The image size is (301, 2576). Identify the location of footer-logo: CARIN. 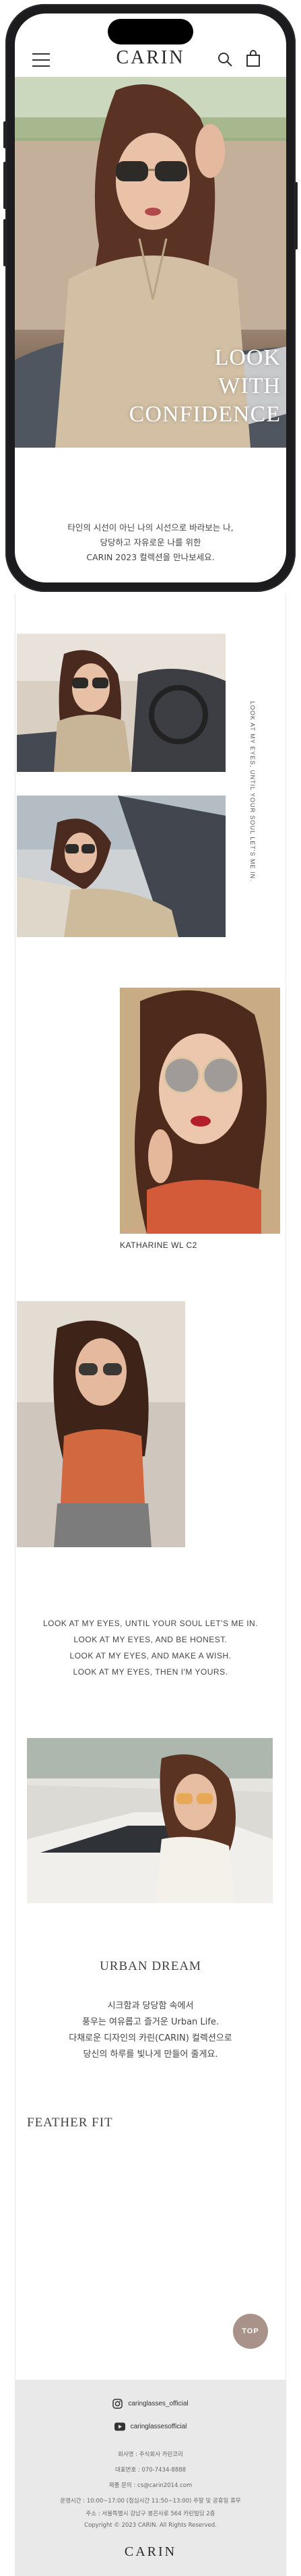
(150, 2552).